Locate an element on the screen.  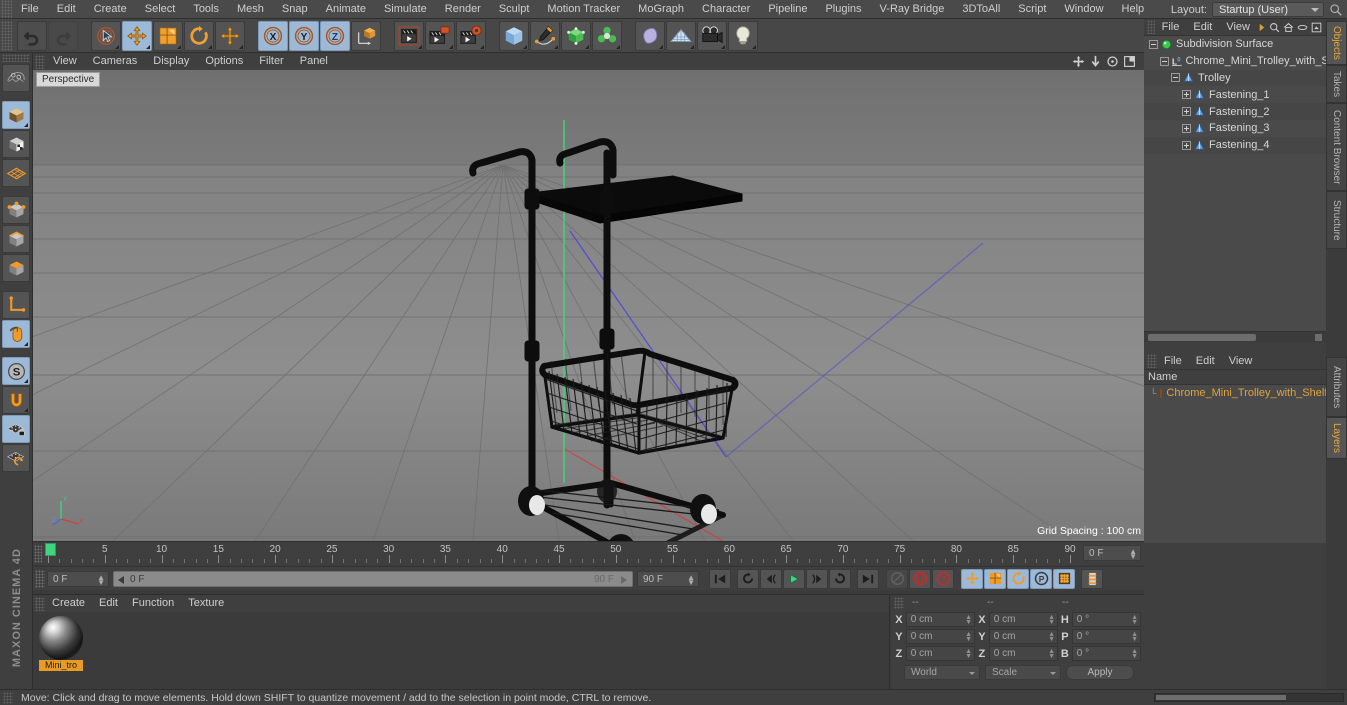
z-axis-lock: Z is located at coordinates (335, 35).